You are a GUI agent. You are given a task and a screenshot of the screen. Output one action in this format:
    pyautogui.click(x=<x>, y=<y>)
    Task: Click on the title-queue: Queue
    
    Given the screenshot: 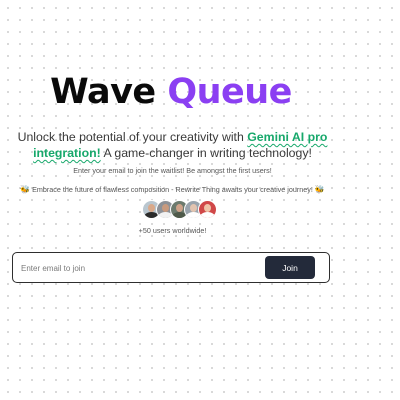 What is the action you would take?
    pyautogui.click(x=229, y=92)
    